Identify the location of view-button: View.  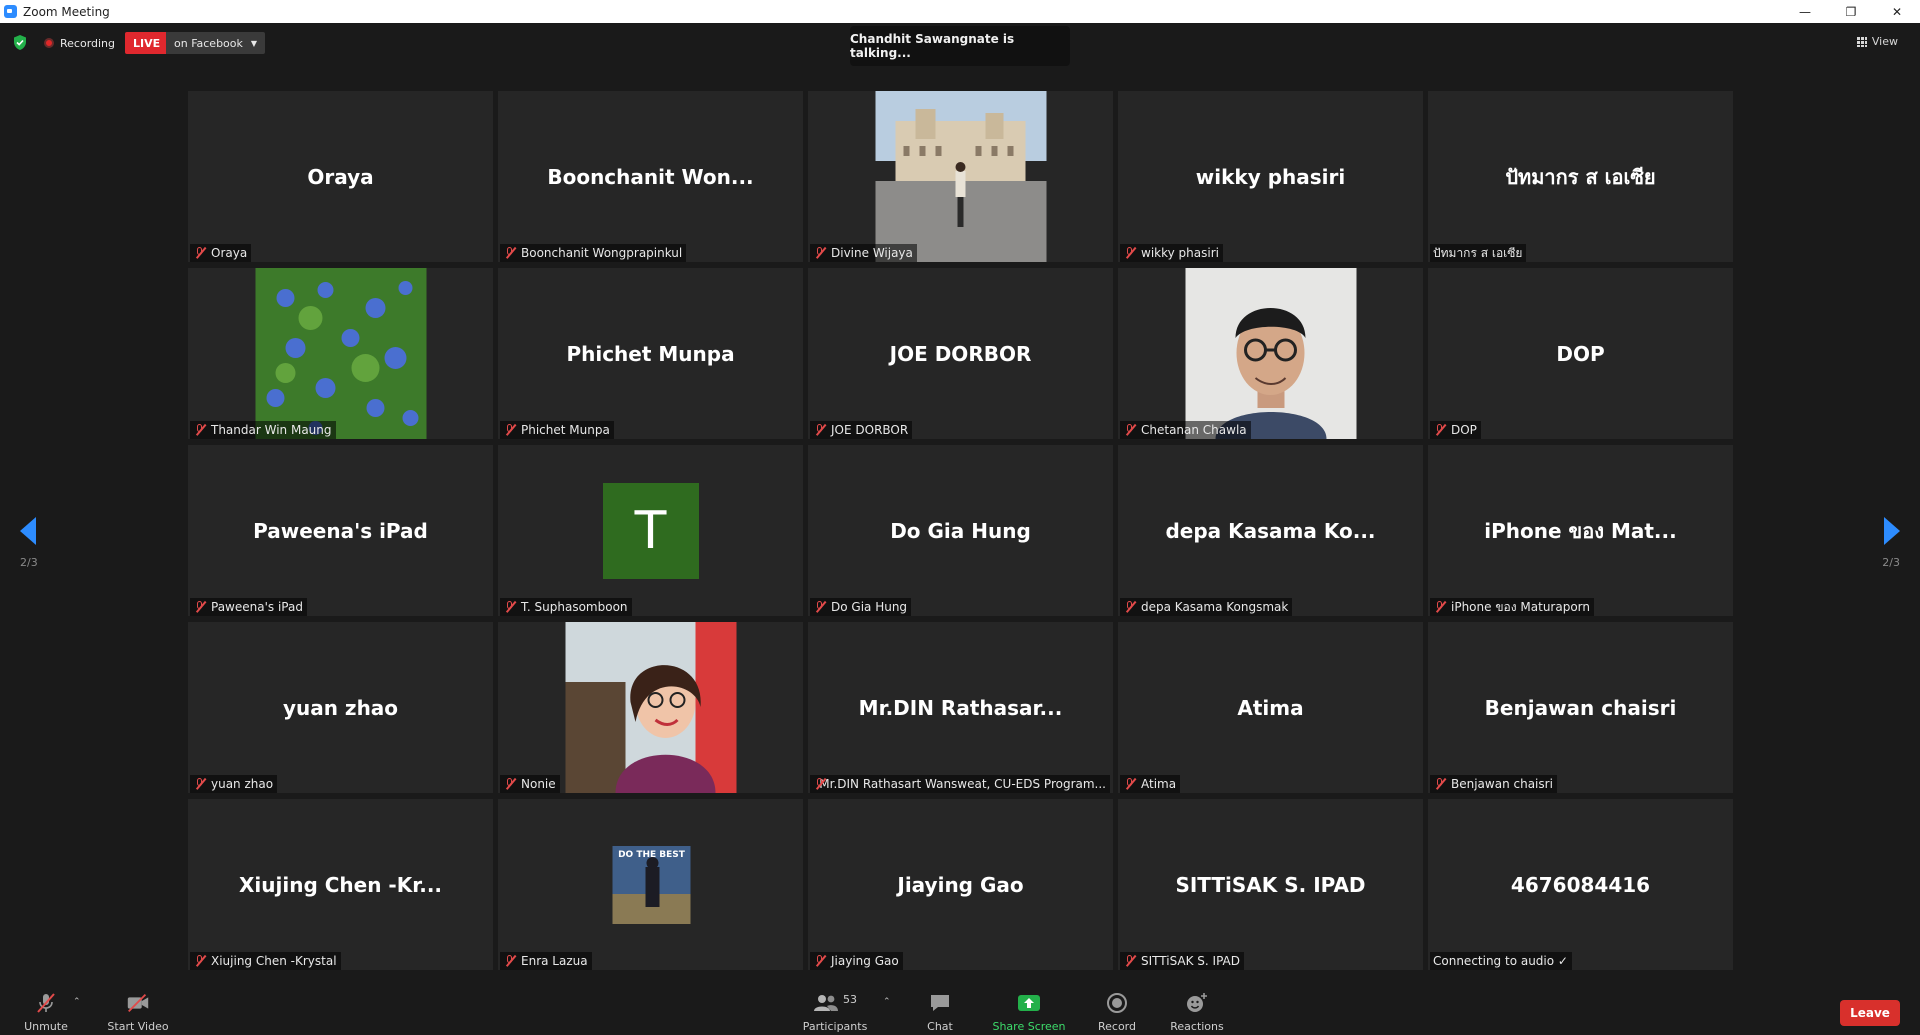
(1877, 41).